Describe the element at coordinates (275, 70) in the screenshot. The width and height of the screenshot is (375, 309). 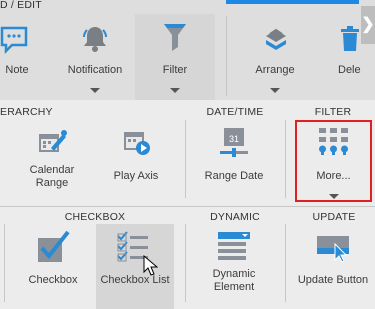
I see `arrange-label: Arrange` at that location.